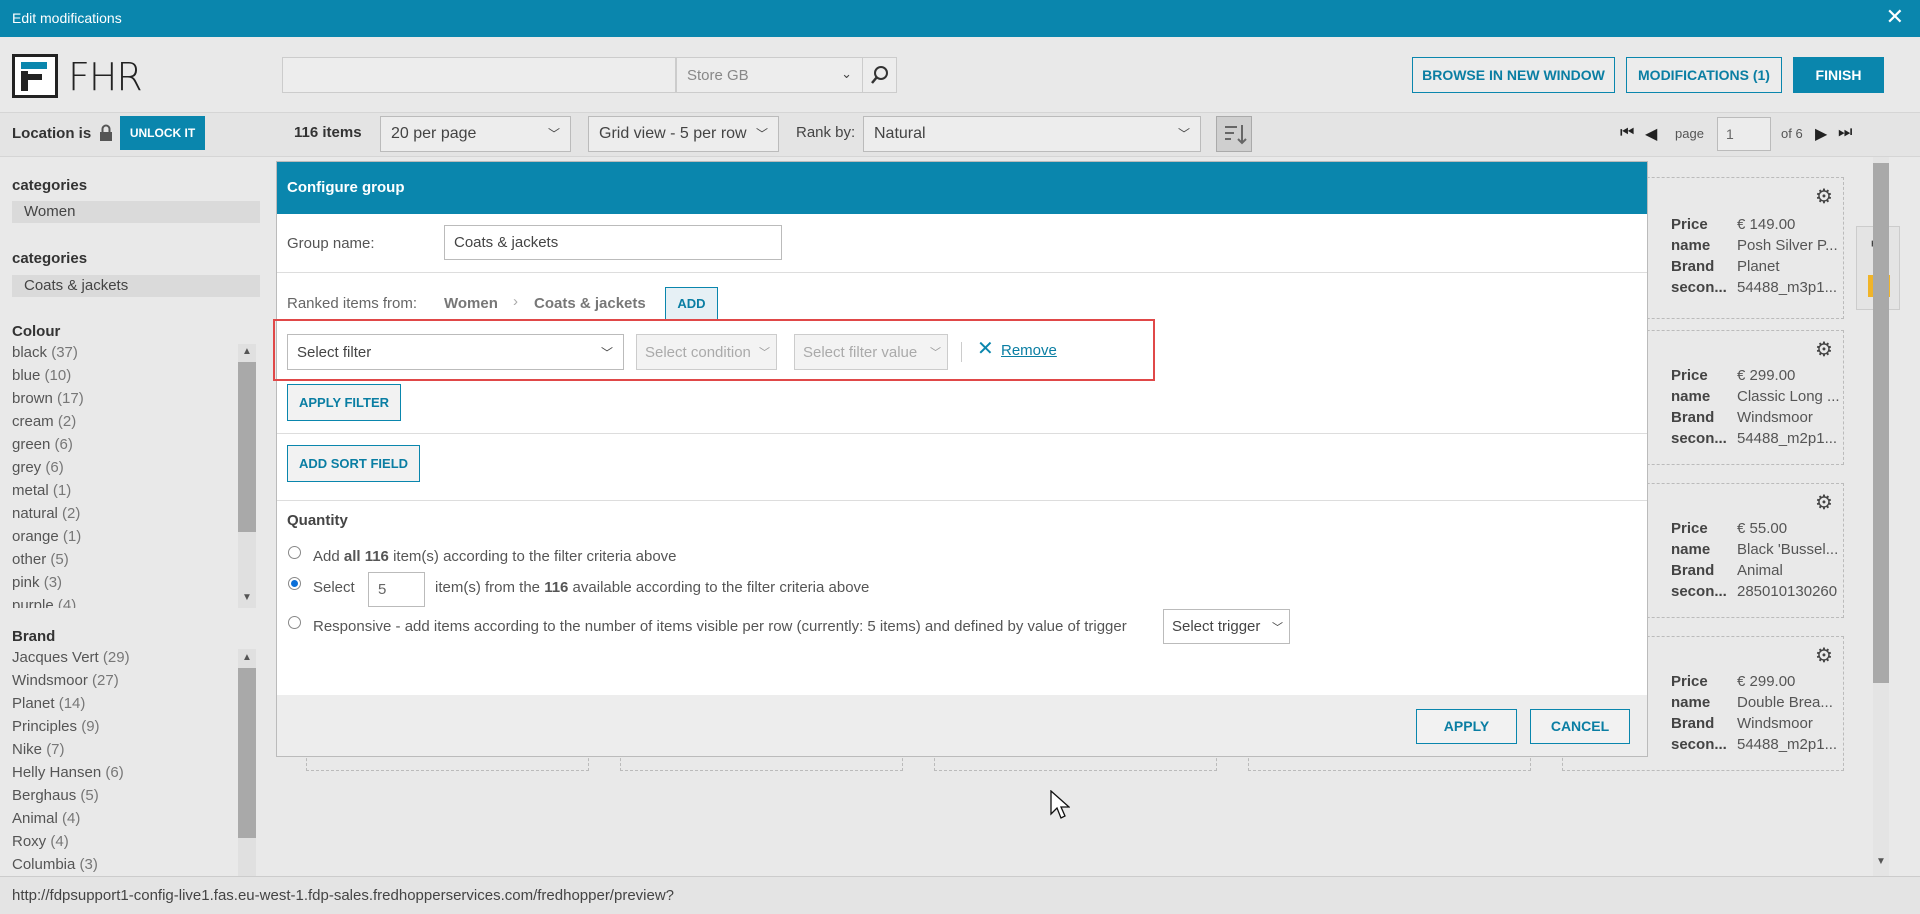 The image size is (1920, 914). Describe the element at coordinates (613, 242) in the screenshot. I see `group-name-input: Coats & jackets` at that location.